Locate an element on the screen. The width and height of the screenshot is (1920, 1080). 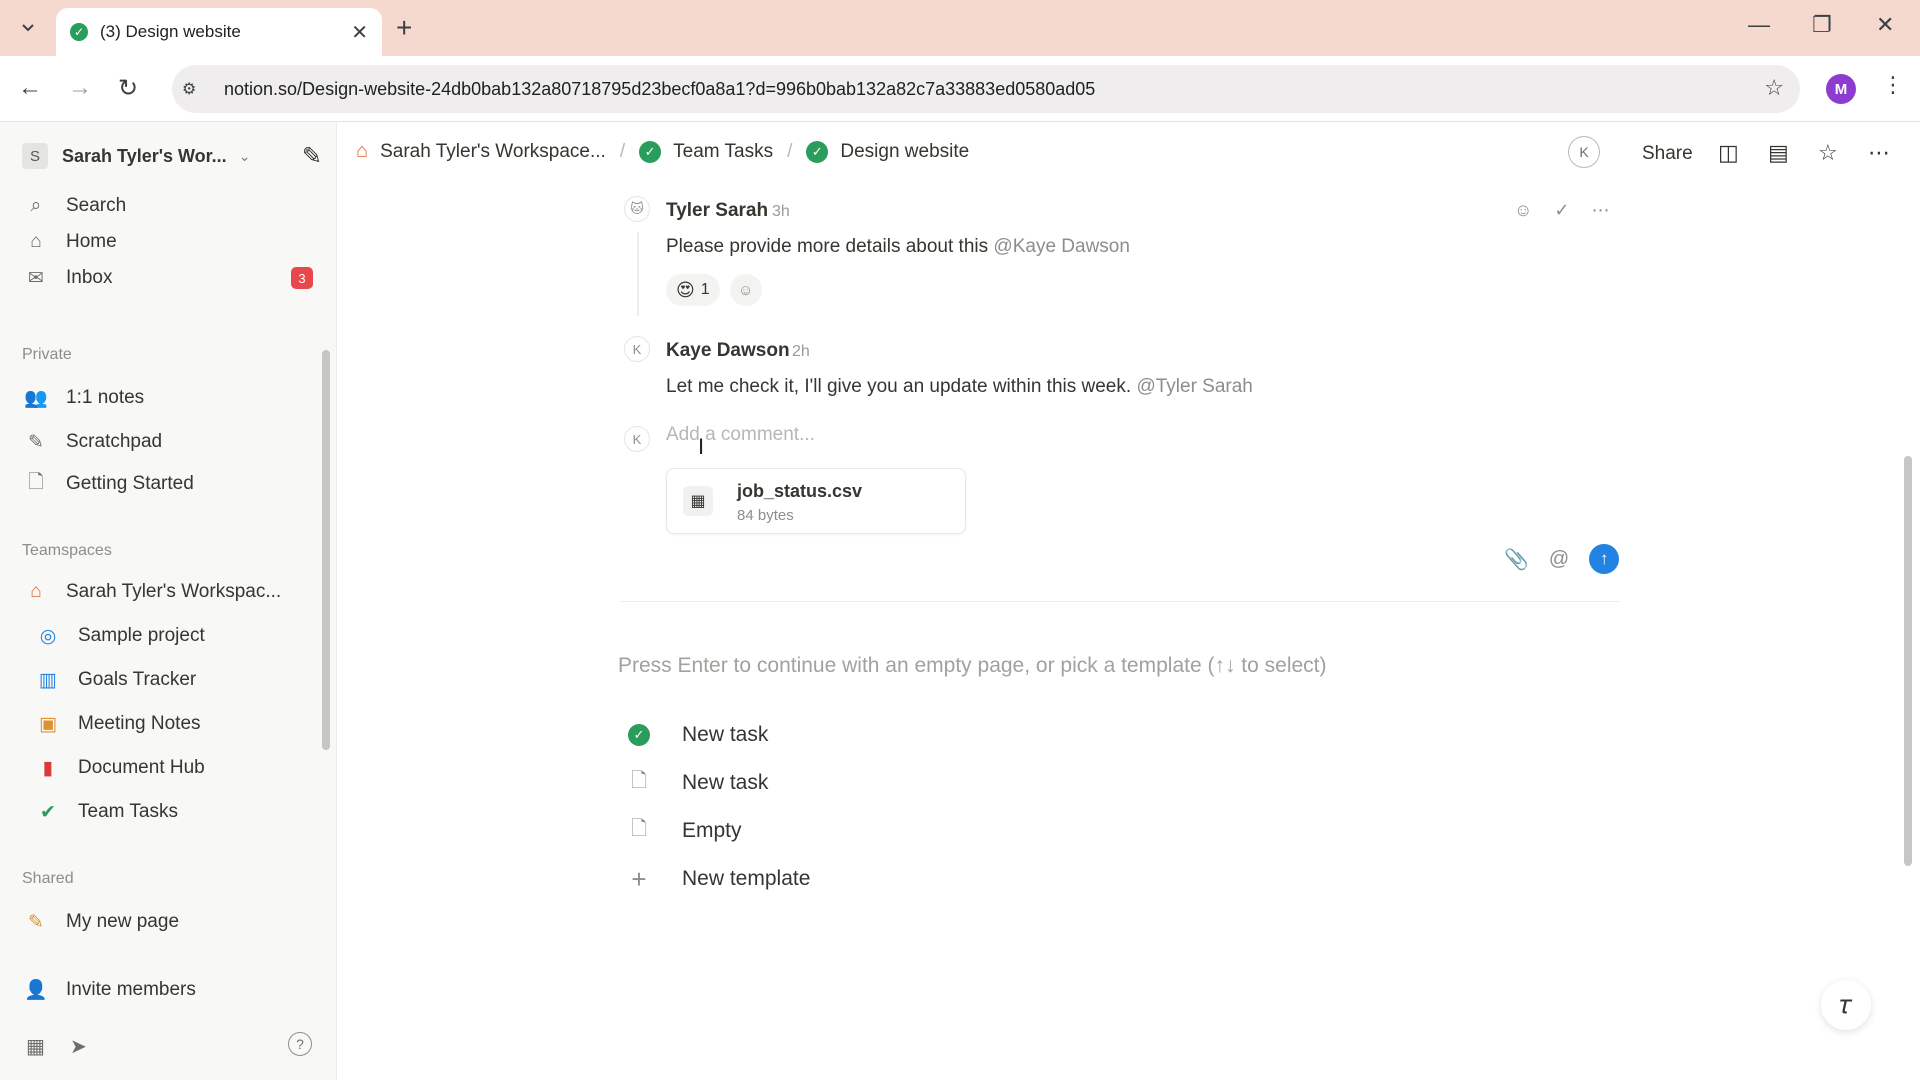
breadcrumb-team-tasks: Team Tasks is located at coordinates (723, 152).